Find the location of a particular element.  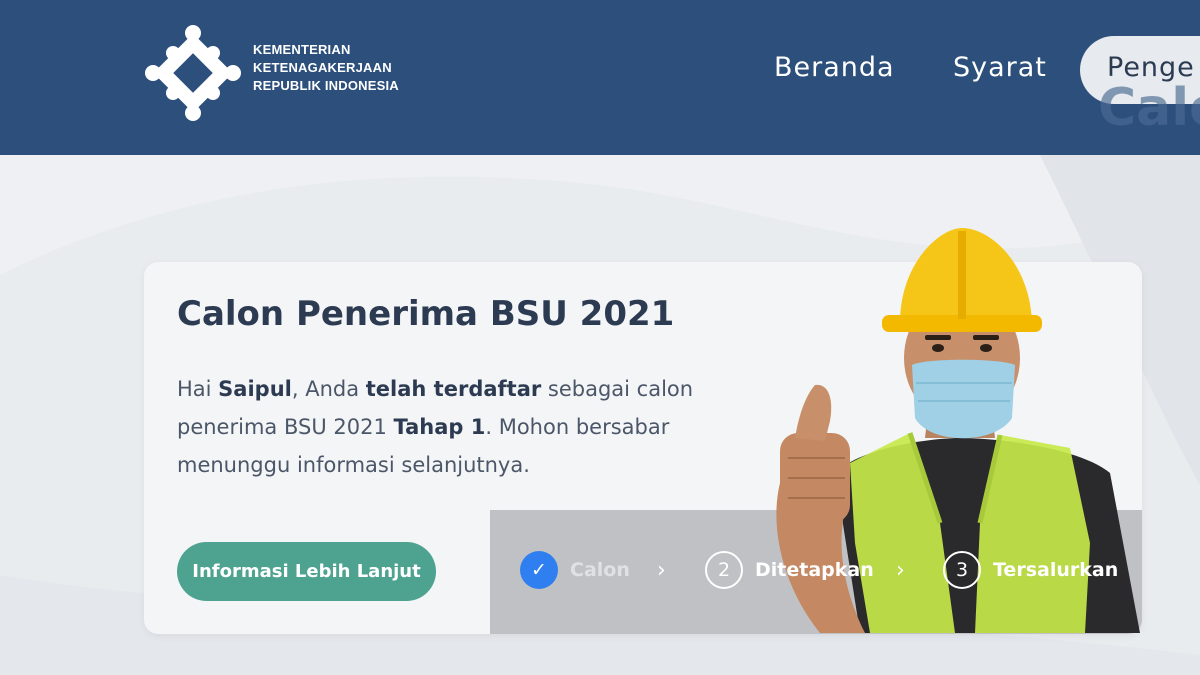

logo-line-3: REPUBLIK INDONESIA is located at coordinates (326, 85).